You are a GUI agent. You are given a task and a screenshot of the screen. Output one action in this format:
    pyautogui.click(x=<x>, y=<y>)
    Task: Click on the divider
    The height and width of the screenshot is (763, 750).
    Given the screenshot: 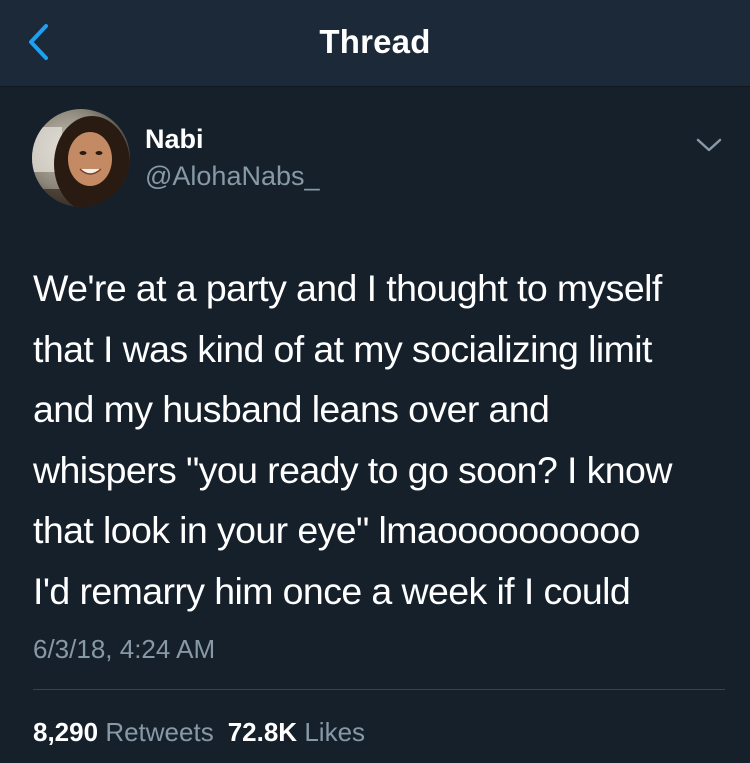 What is the action you would take?
    pyautogui.click(x=379, y=689)
    